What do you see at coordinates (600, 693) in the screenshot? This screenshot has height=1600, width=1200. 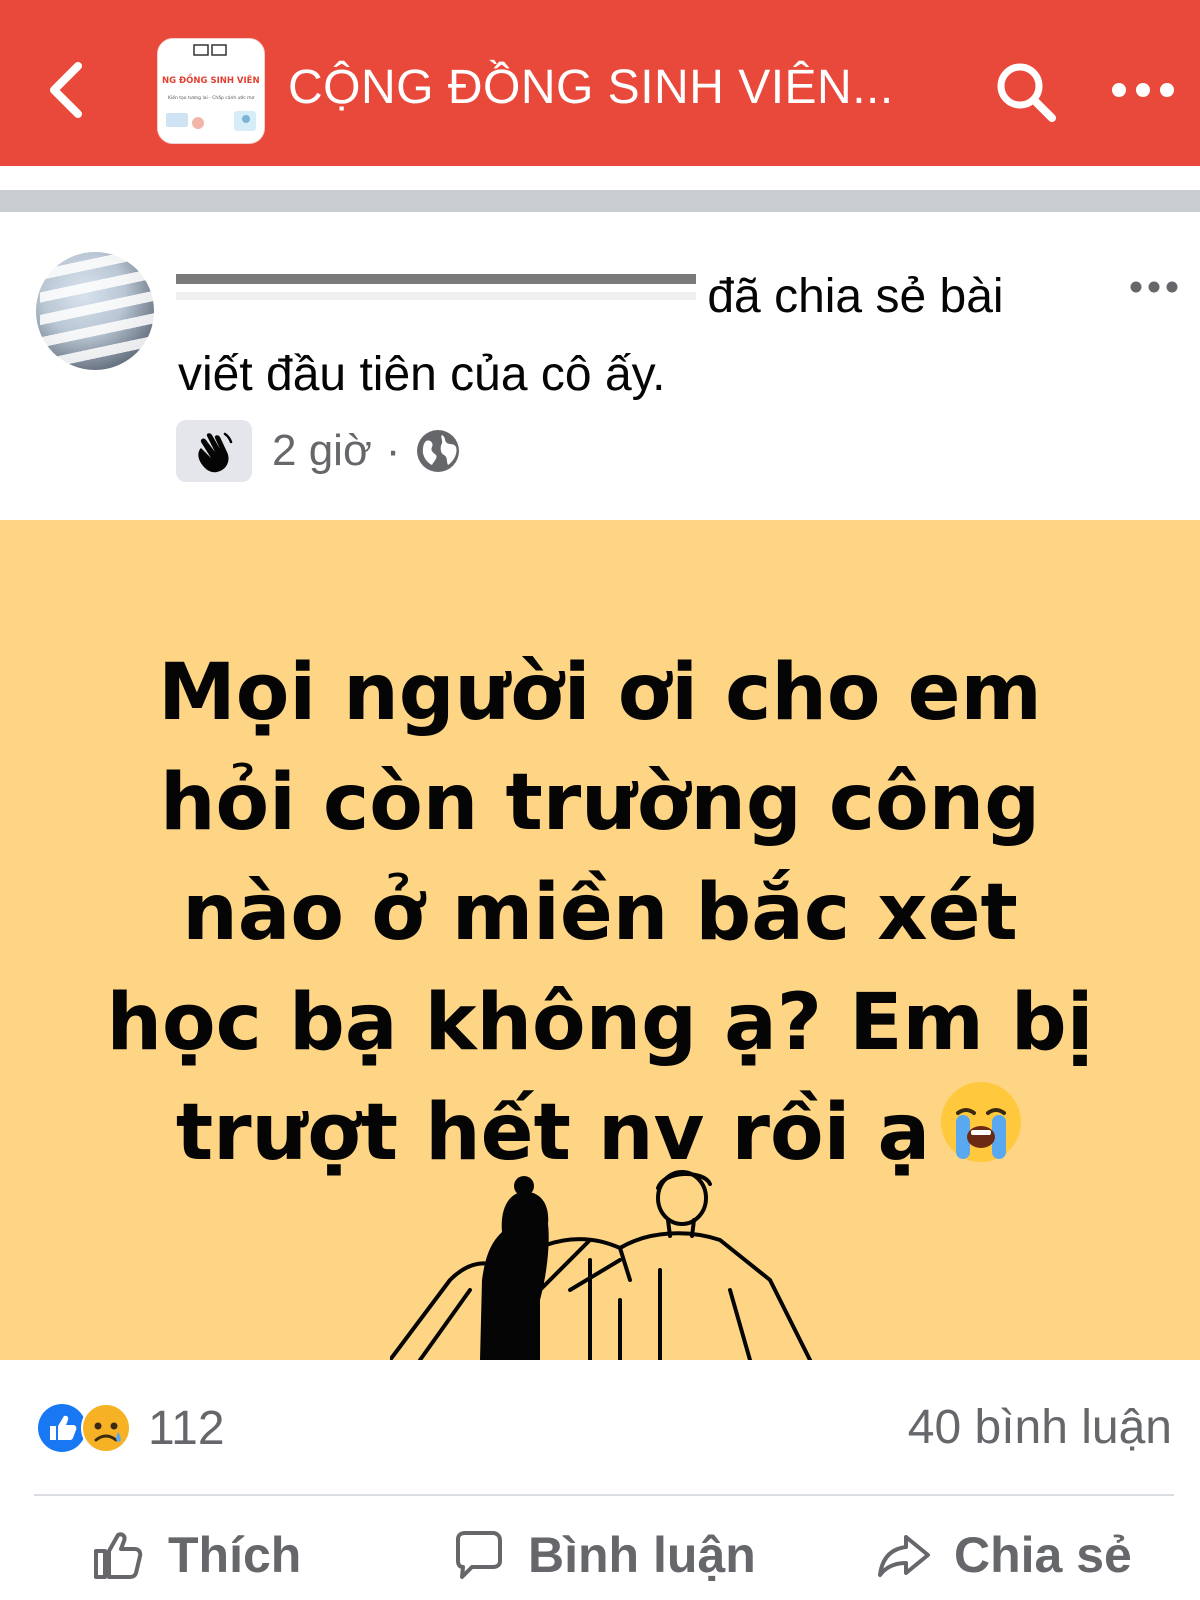 I see `body-line: Mọi người ơi cho em` at bounding box center [600, 693].